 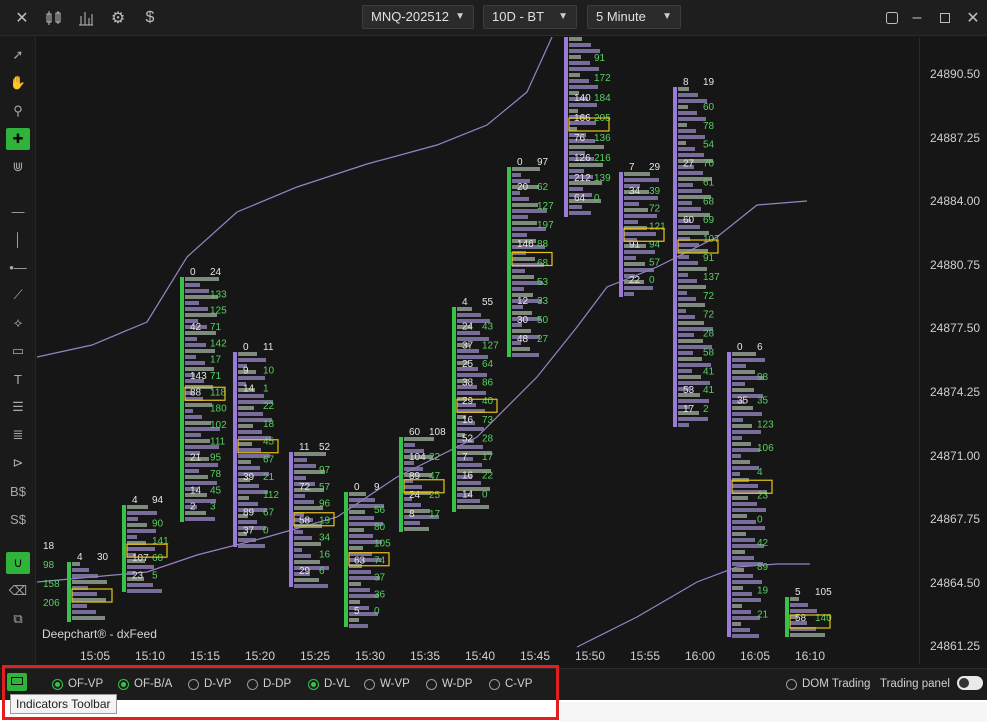 I want to click on maximize-icon, so click(x=945, y=18).